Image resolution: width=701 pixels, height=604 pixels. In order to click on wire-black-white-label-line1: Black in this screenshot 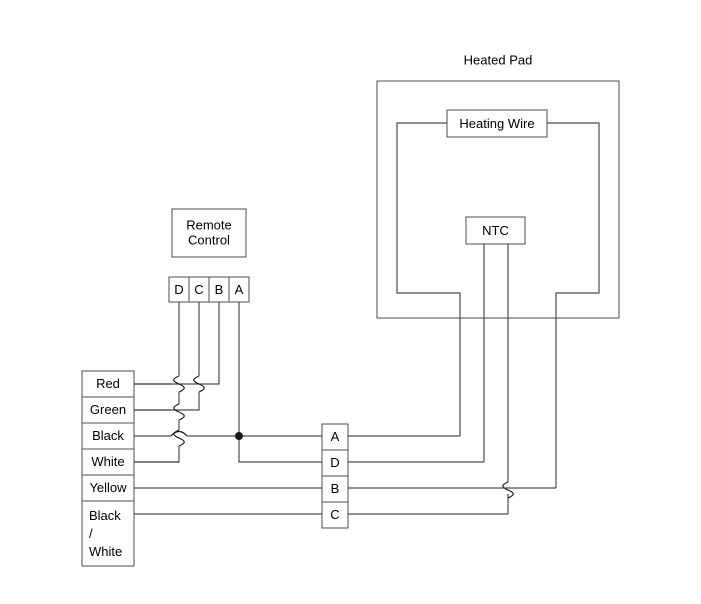, I will do `click(105, 515)`.